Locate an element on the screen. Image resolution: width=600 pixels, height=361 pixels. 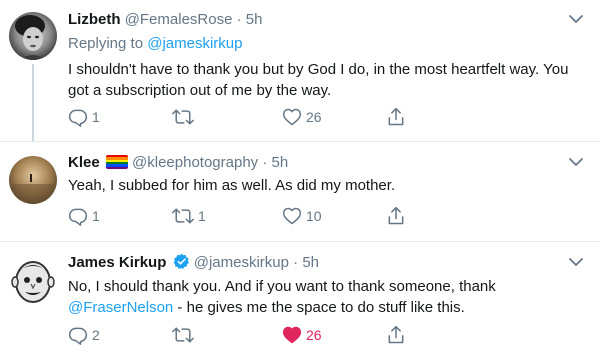
replying-to-label: Replying to is located at coordinates (106, 43).